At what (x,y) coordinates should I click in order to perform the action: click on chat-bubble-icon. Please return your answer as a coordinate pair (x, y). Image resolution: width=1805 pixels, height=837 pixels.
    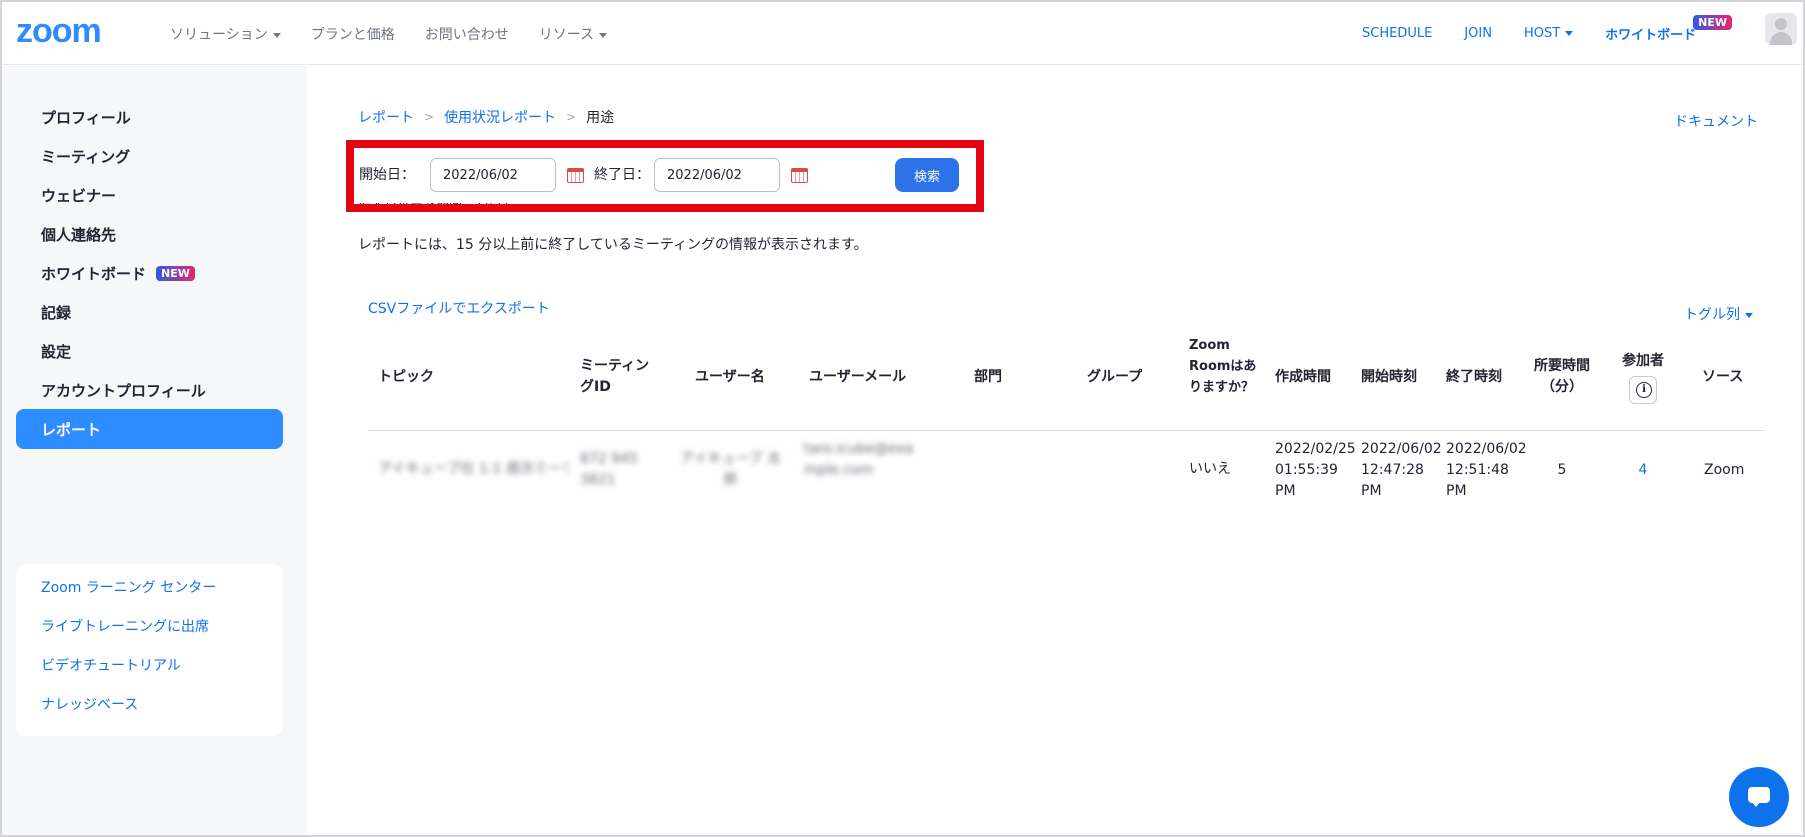
    Looking at the image, I should click on (1759, 797).